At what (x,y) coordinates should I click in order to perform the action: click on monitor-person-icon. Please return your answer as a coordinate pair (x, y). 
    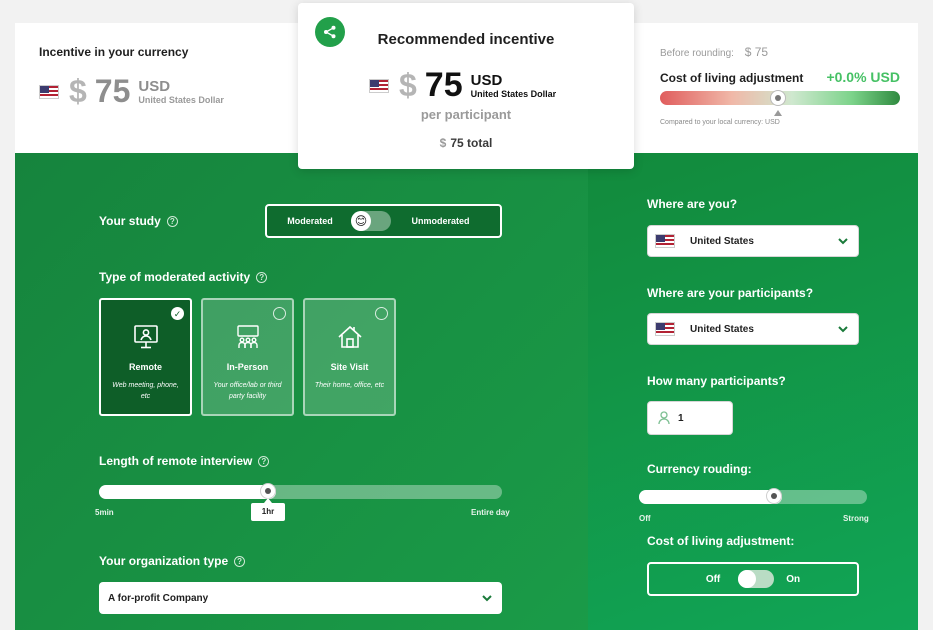
    Looking at the image, I should click on (146, 337).